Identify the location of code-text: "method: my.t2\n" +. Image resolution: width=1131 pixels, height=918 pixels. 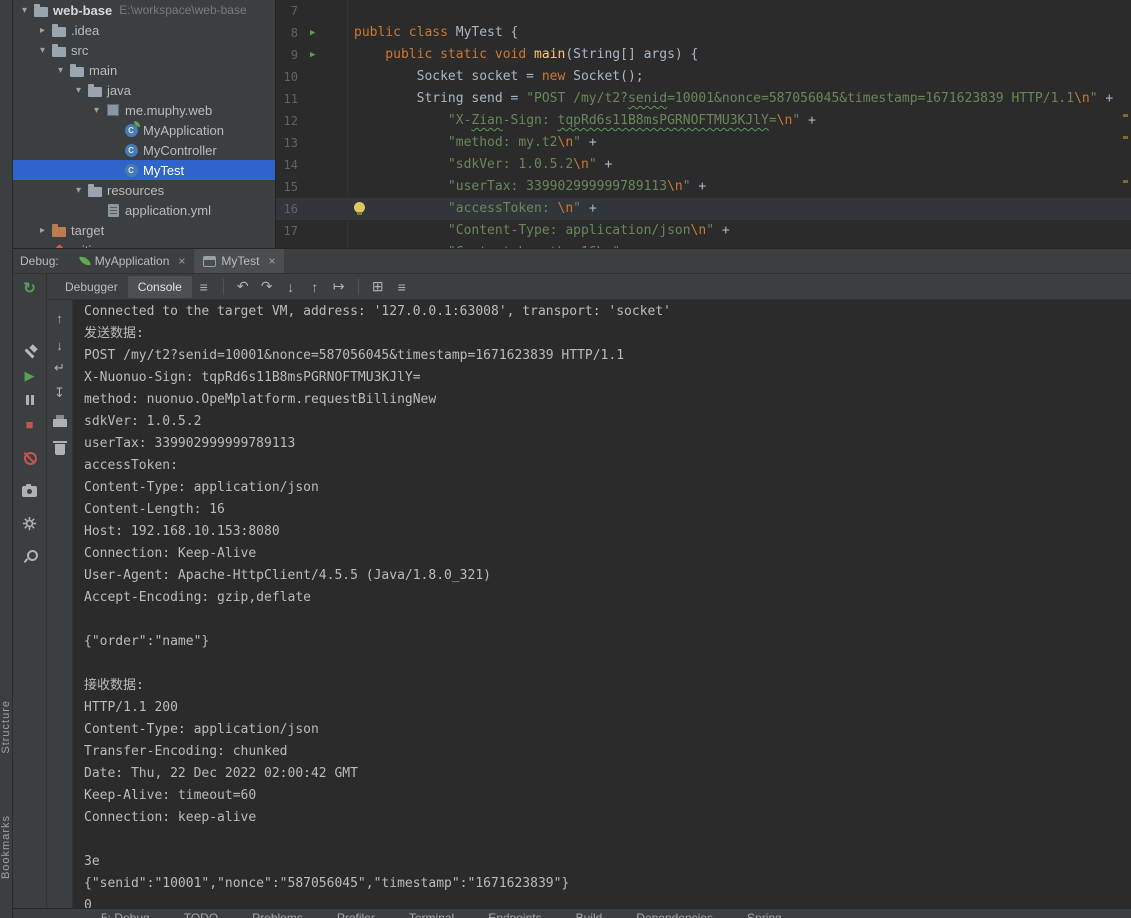
(475, 142).